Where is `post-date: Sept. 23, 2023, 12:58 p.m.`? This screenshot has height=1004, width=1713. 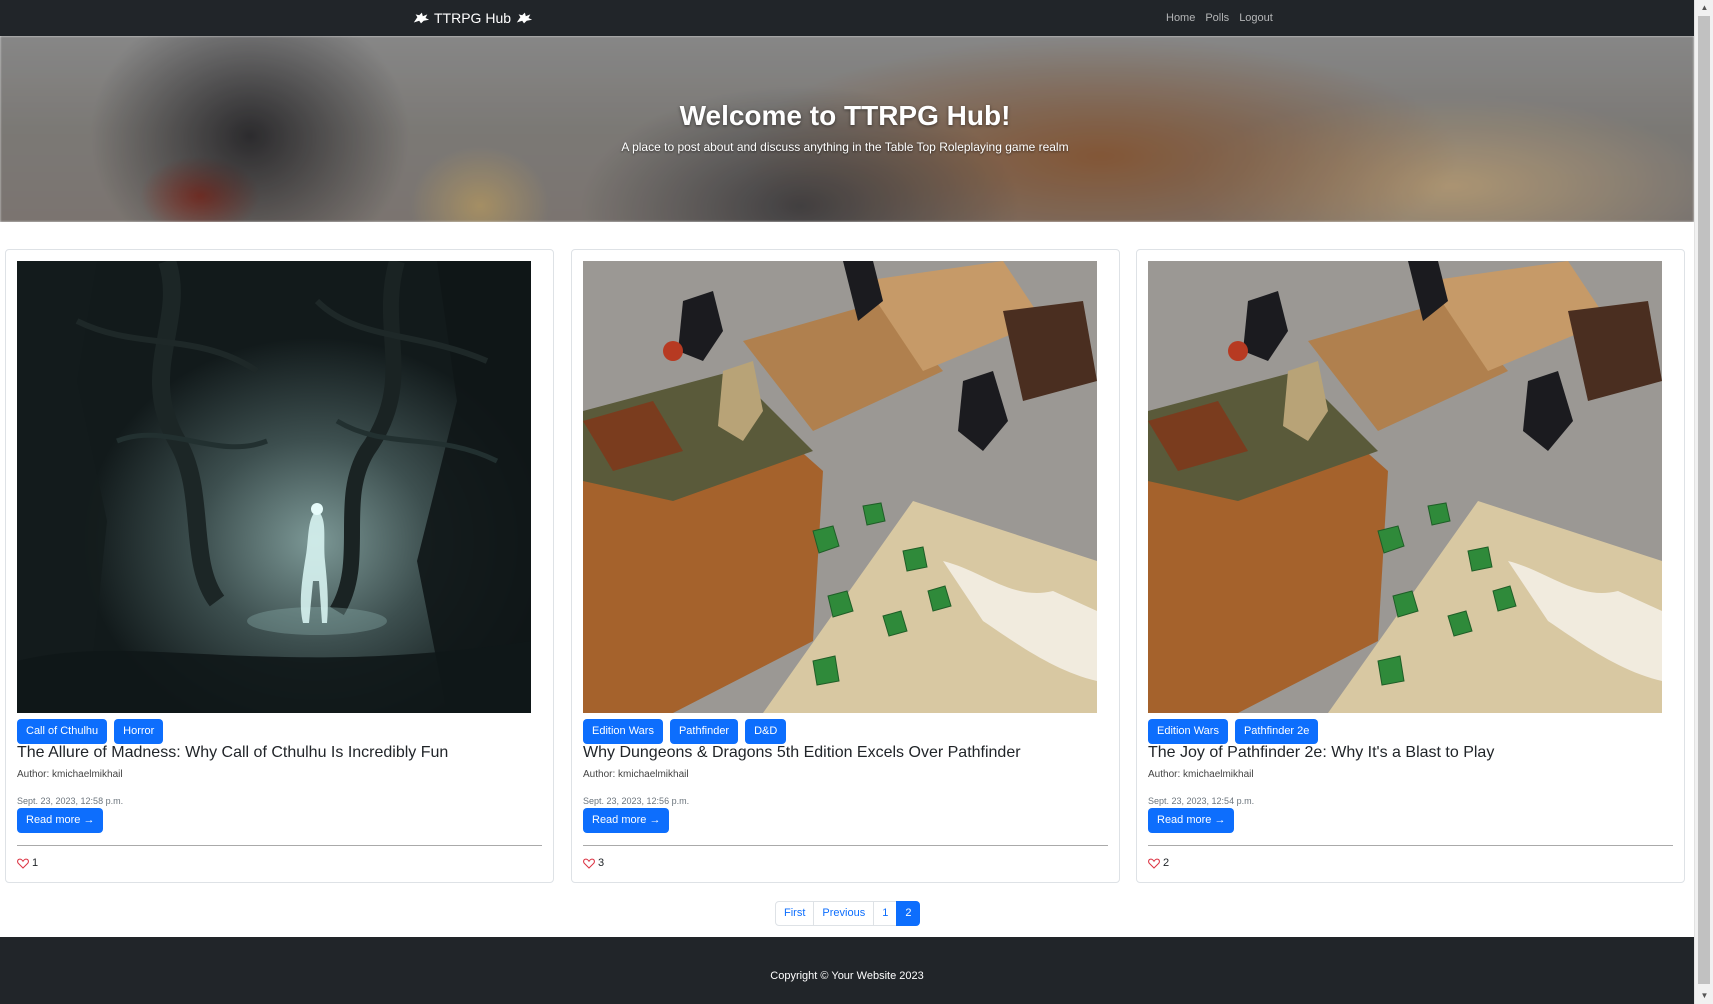 post-date: Sept. 23, 2023, 12:58 p.m. is located at coordinates (70, 801).